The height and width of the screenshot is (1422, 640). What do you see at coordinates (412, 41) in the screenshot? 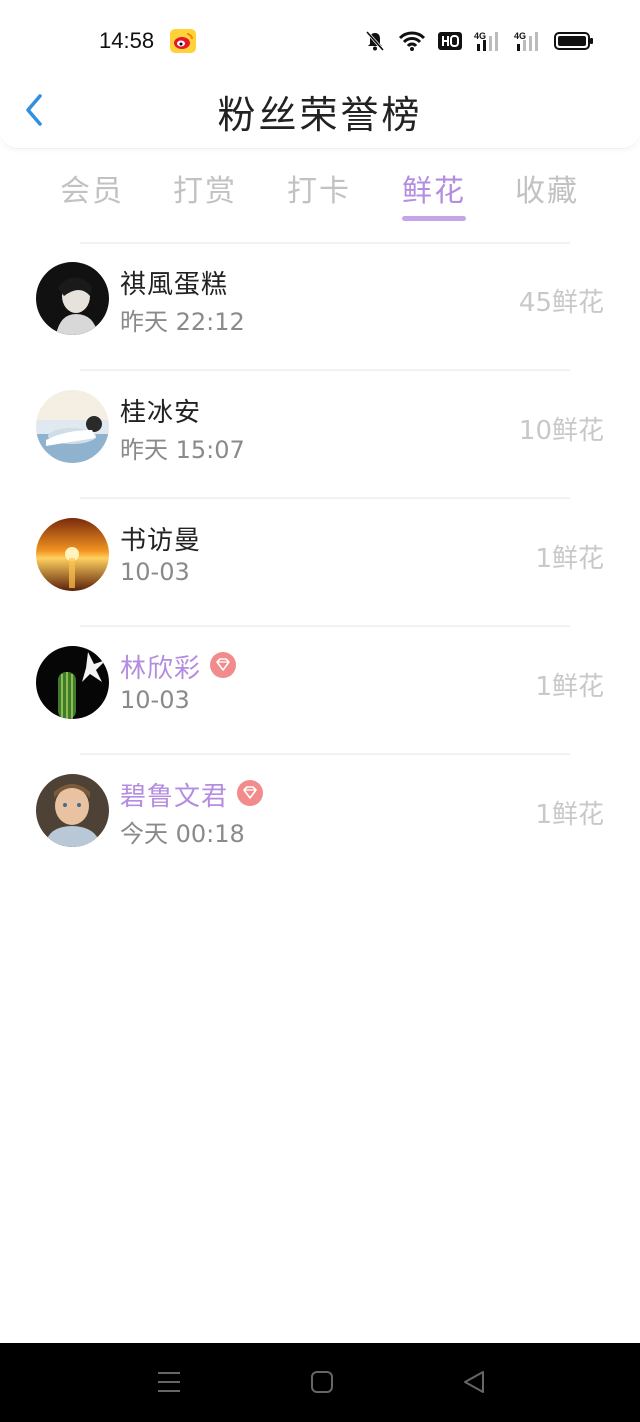
I see `wifi-icon` at bounding box center [412, 41].